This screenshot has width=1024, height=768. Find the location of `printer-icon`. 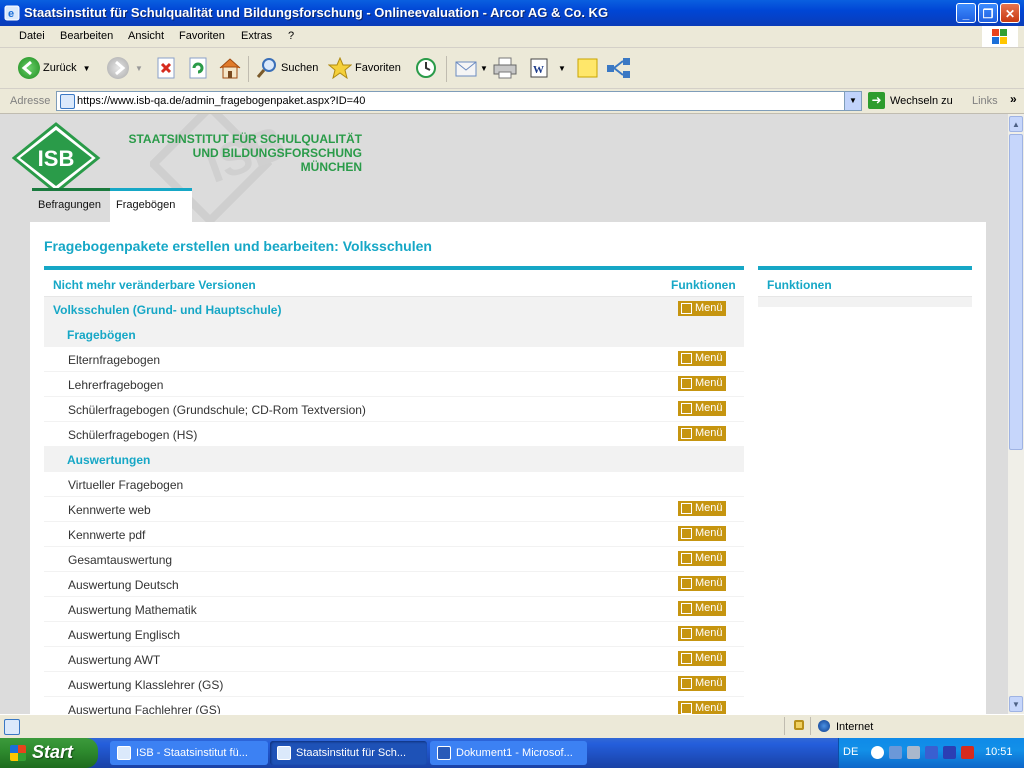

printer-icon is located at coordinates (505, 68).